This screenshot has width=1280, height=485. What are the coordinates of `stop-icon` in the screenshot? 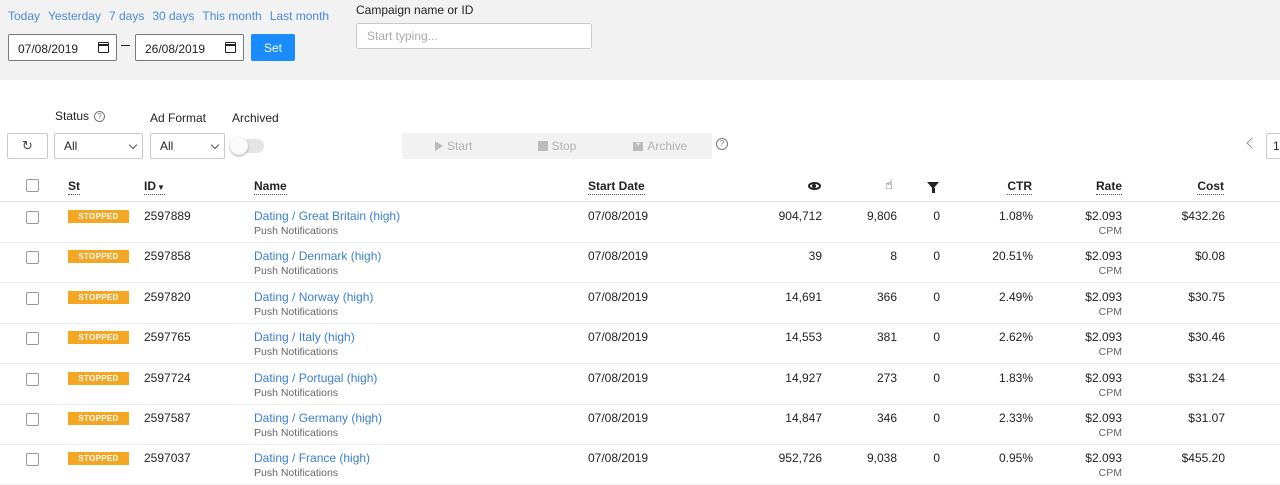 It's located at (542, 146).